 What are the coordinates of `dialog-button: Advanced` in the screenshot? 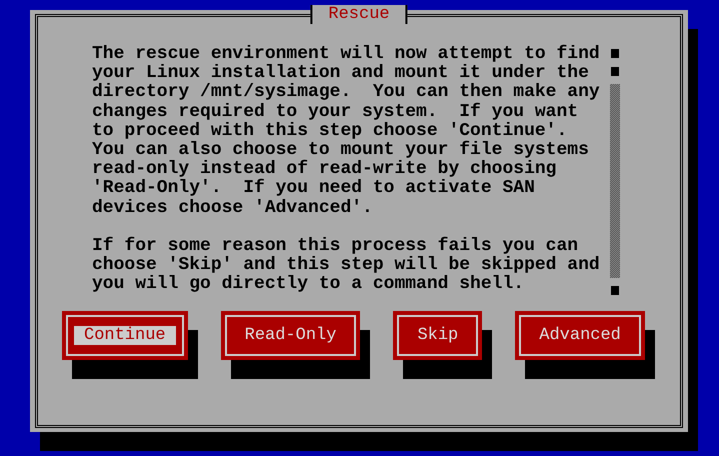 It's located at (580, 335).